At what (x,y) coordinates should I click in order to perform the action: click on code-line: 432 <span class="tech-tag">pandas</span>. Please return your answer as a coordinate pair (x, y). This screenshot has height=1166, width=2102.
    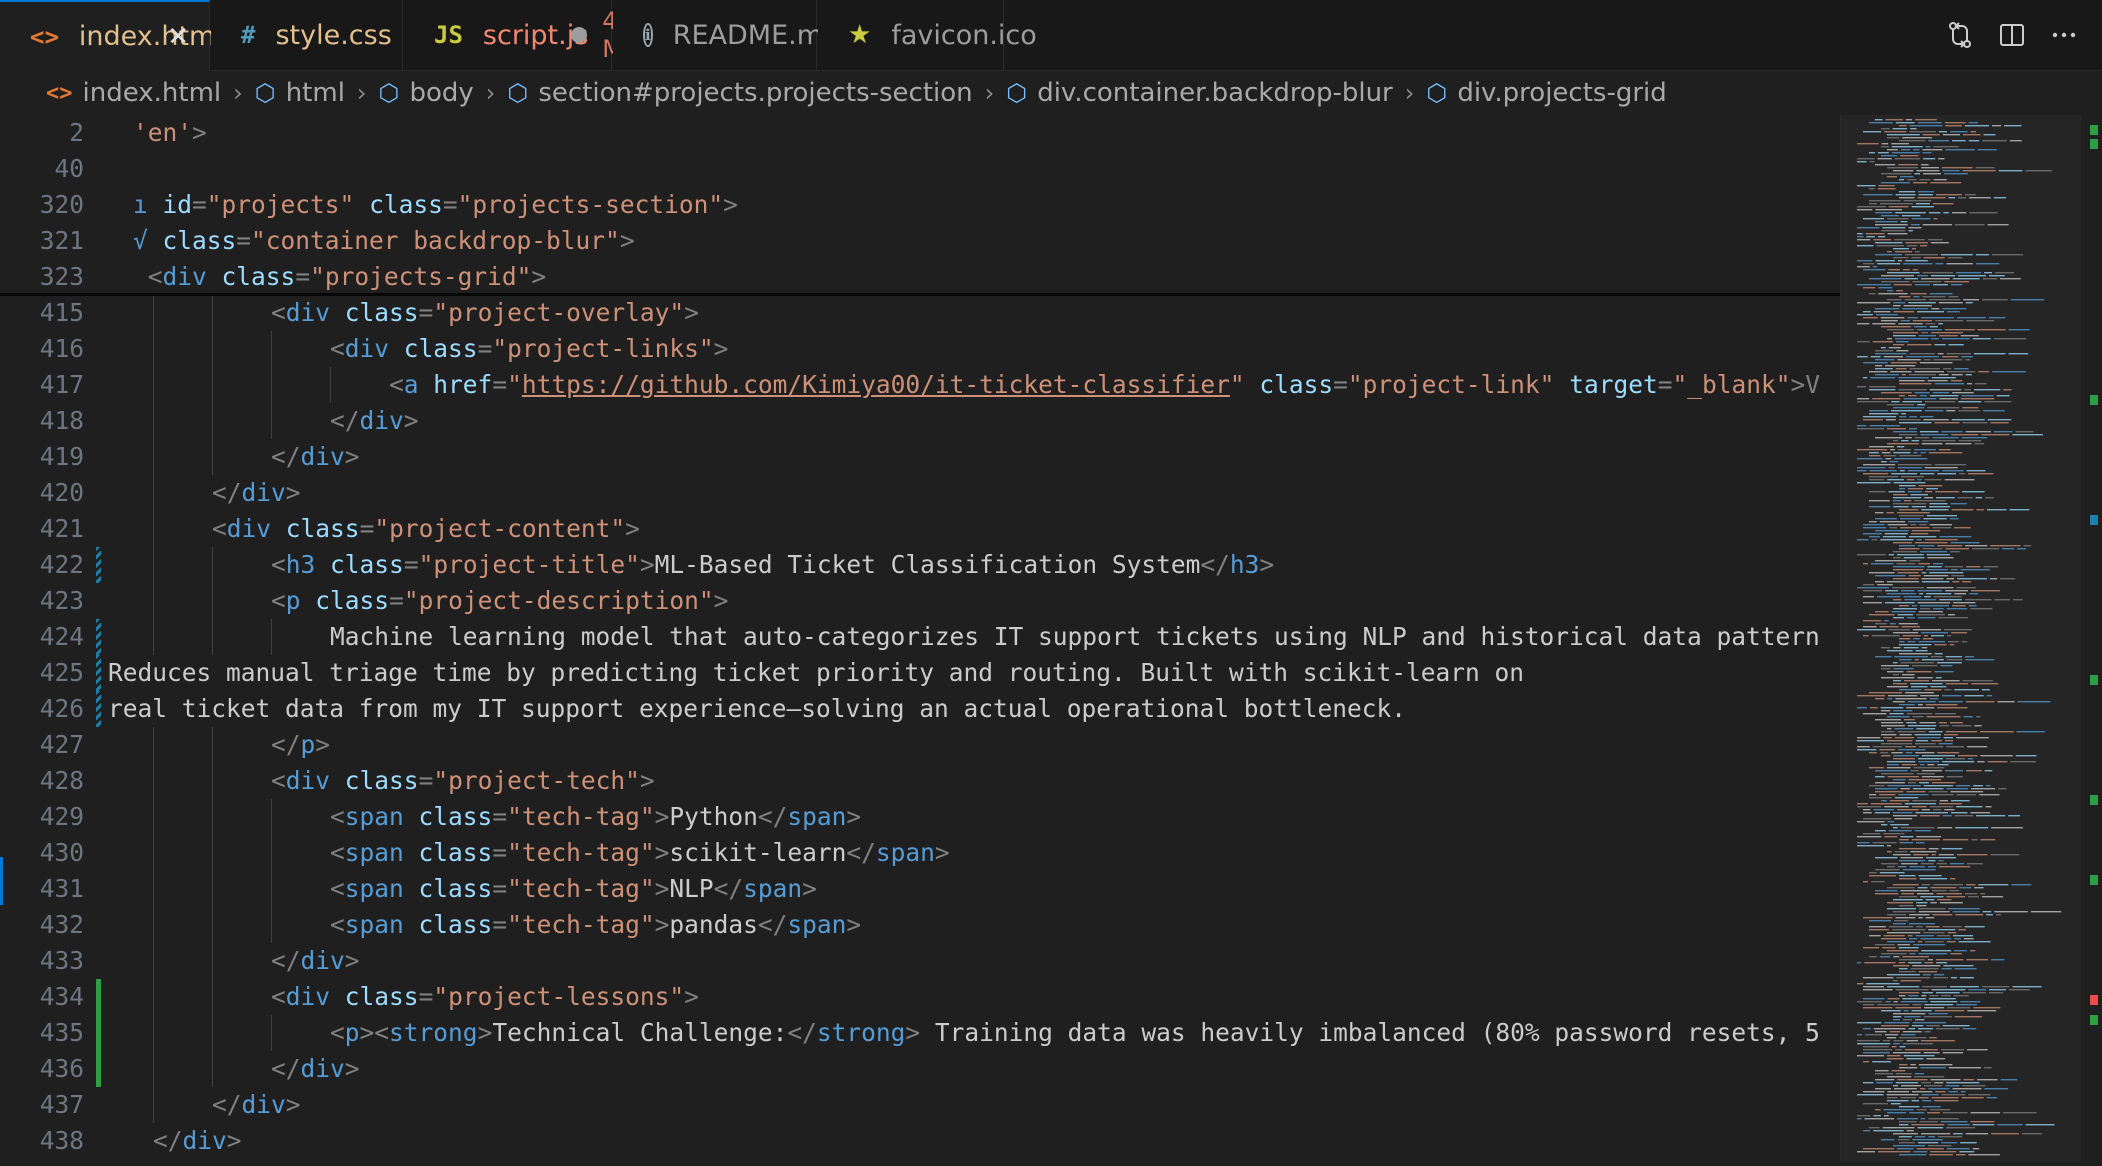
    Looking at the image, I should click on (920, 925).